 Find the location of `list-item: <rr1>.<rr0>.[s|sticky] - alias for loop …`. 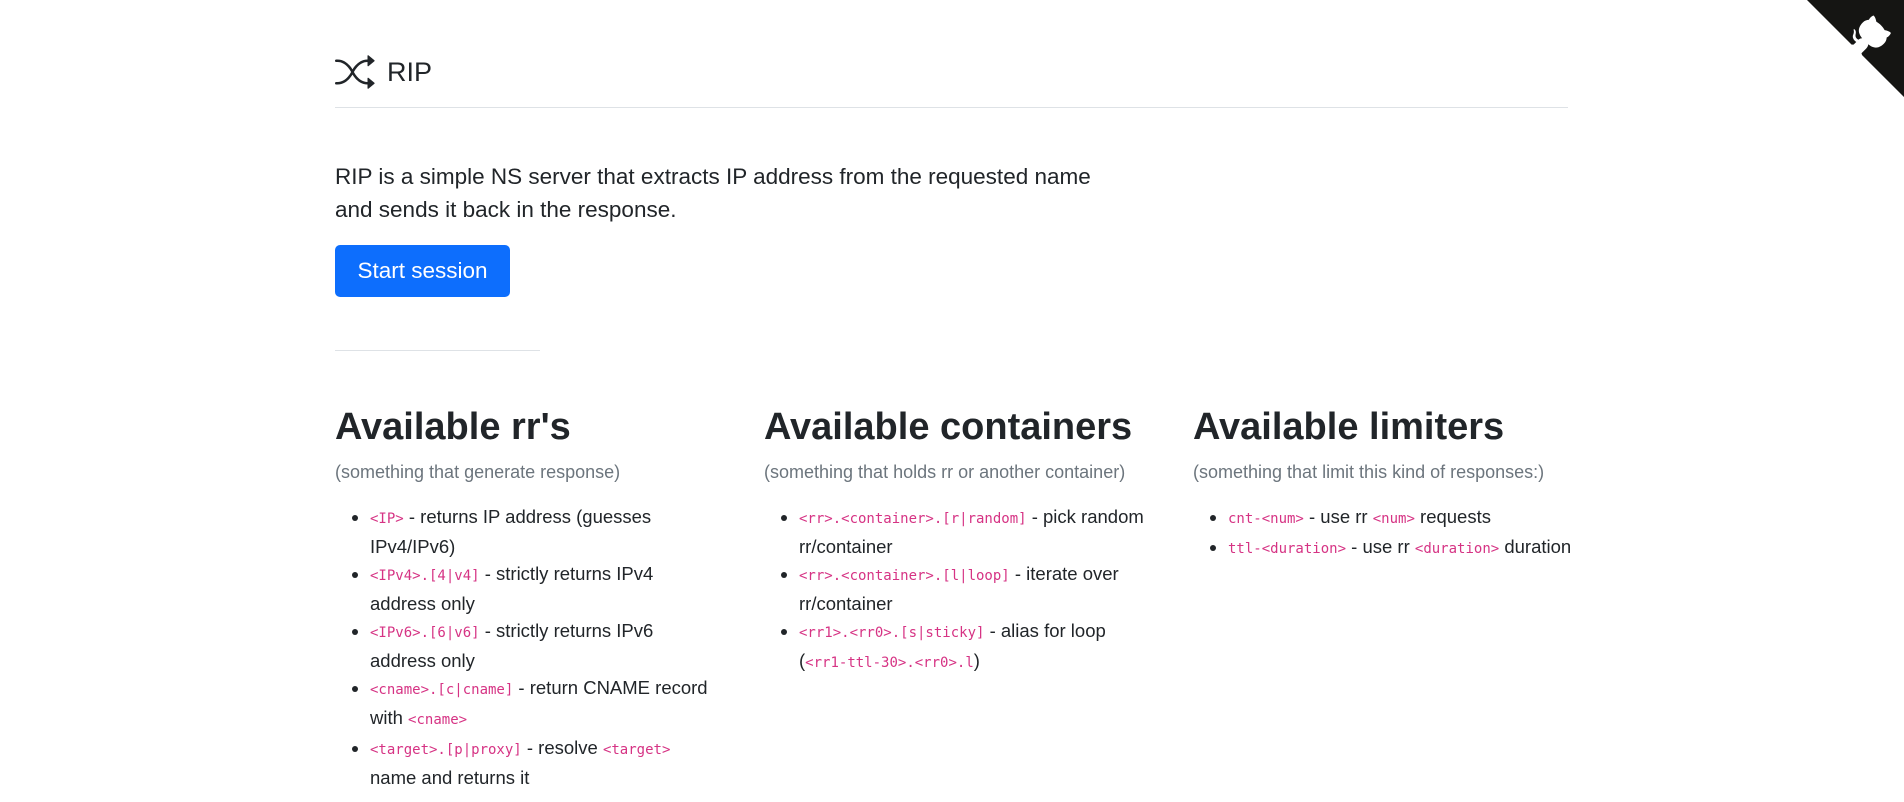

list-item: <rr1>.<rr0>.[s|sticky] - alias for loop … is located at coordinates (974, 647).